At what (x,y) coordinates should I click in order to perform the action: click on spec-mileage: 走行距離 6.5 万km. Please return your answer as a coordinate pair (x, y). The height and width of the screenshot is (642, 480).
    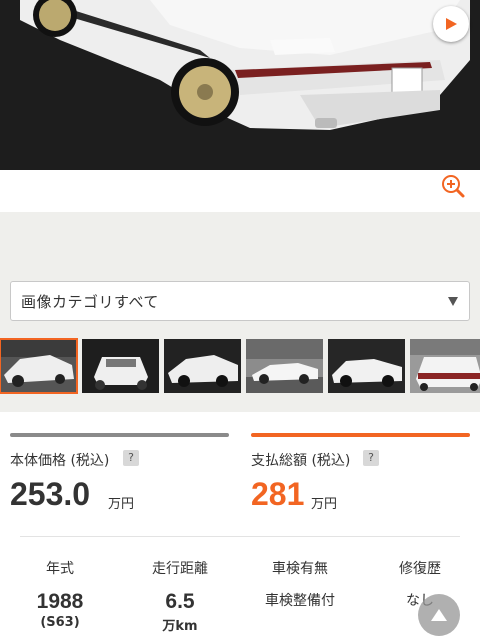
    Looking at the image, I should click on (180, 596).